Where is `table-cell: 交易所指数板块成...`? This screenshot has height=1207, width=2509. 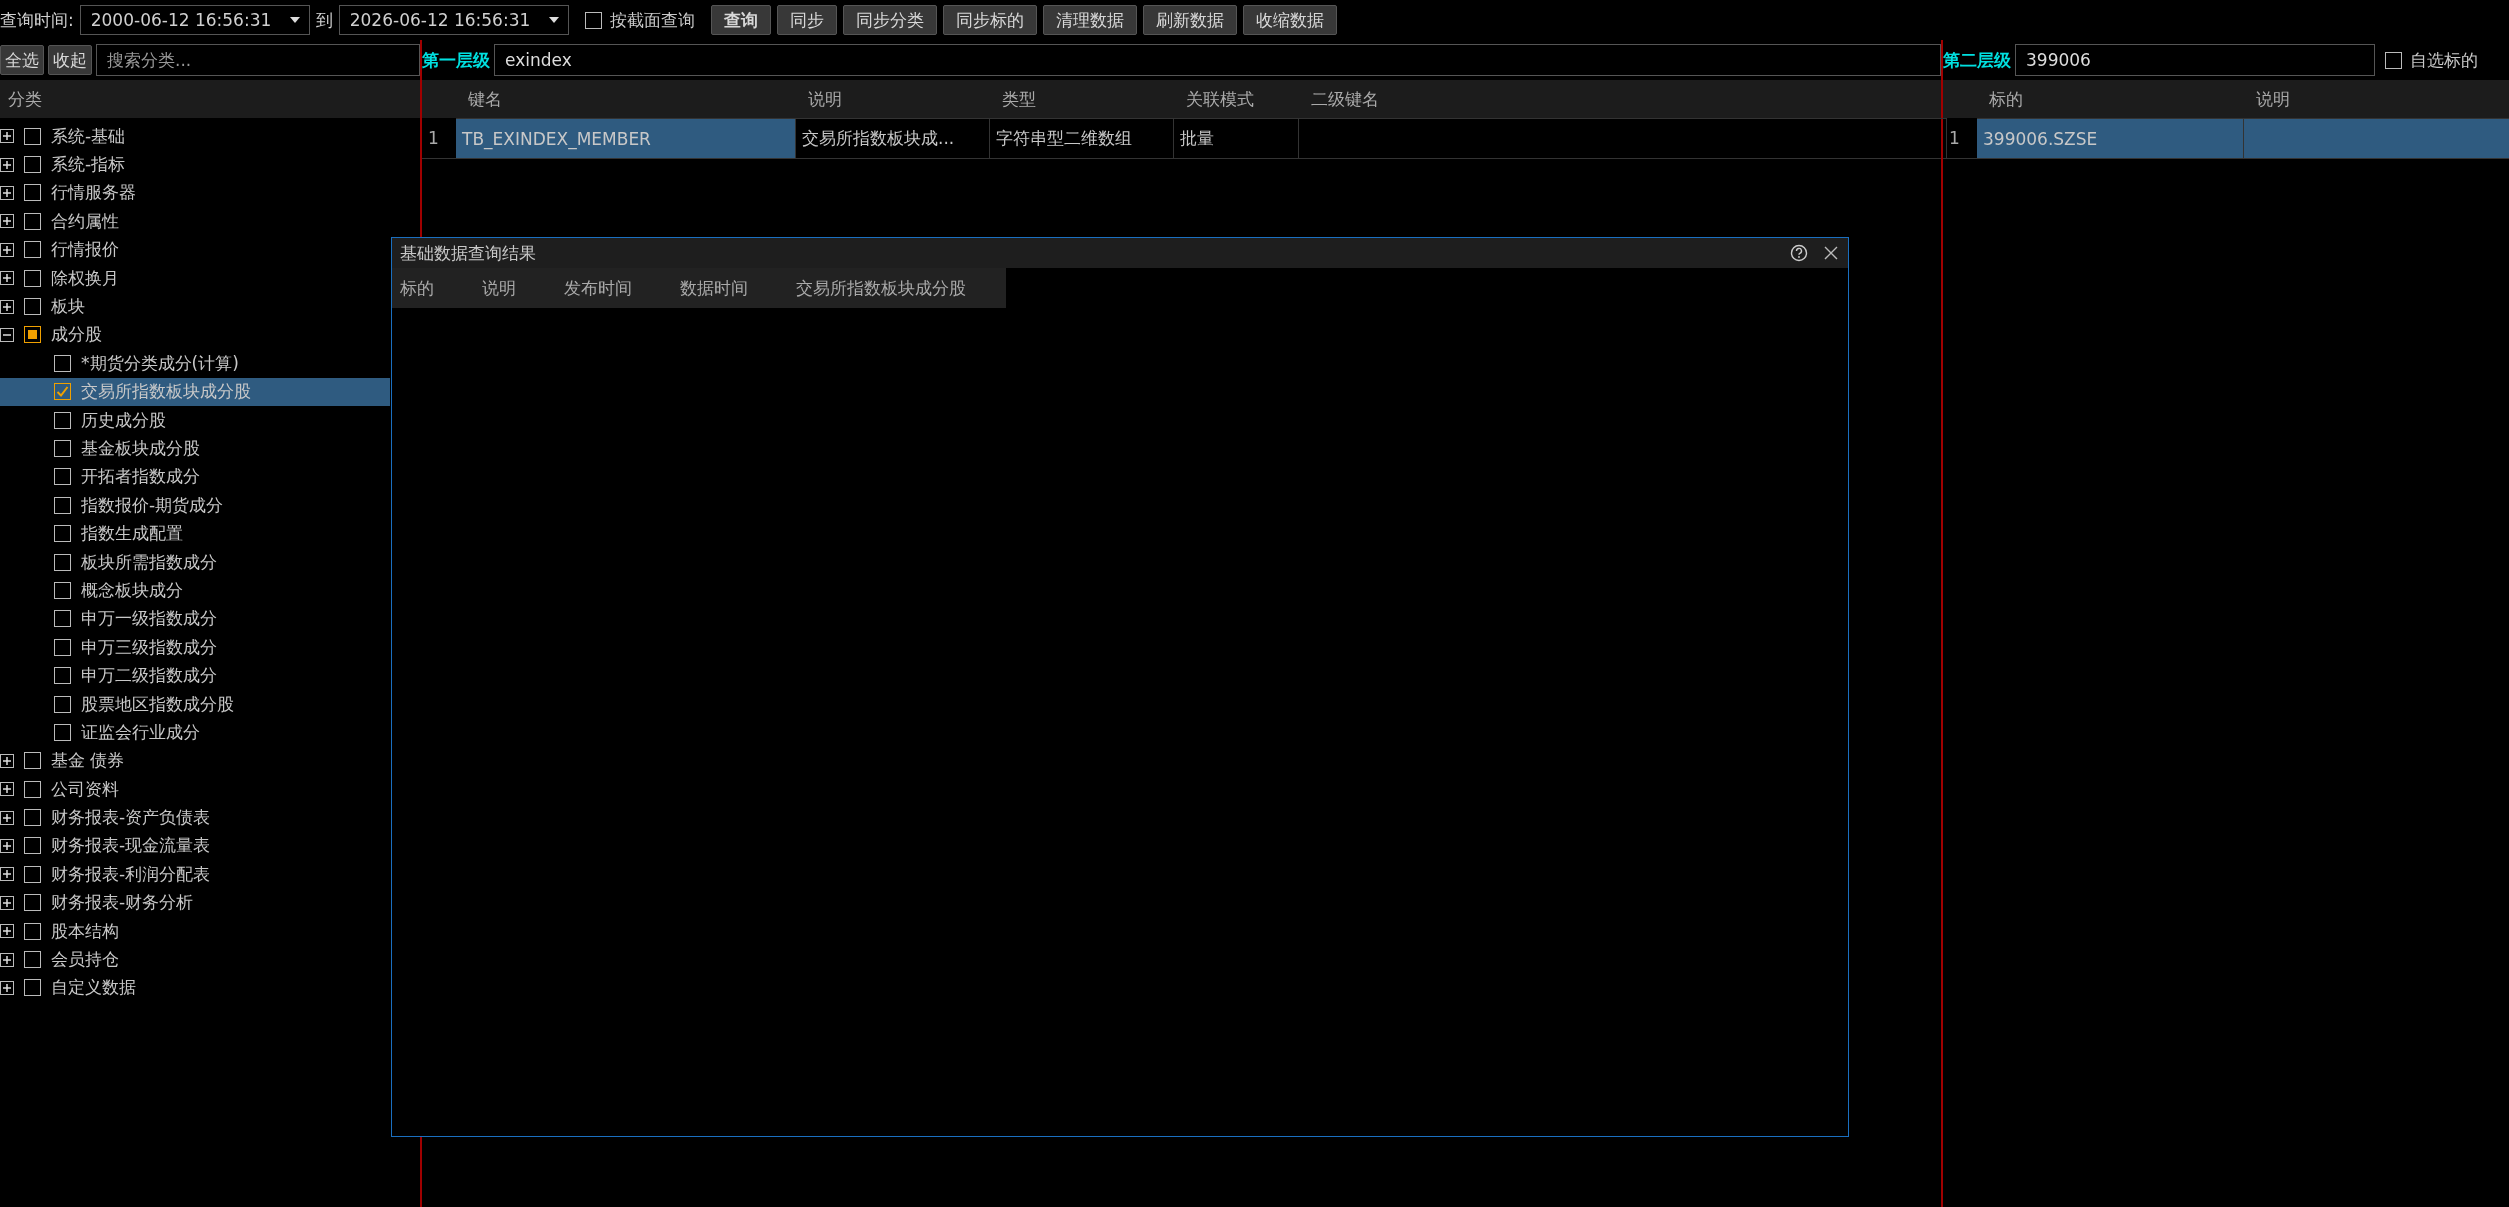 table-cell: 交易所指数板块成... is located at coordinates (893, 138).